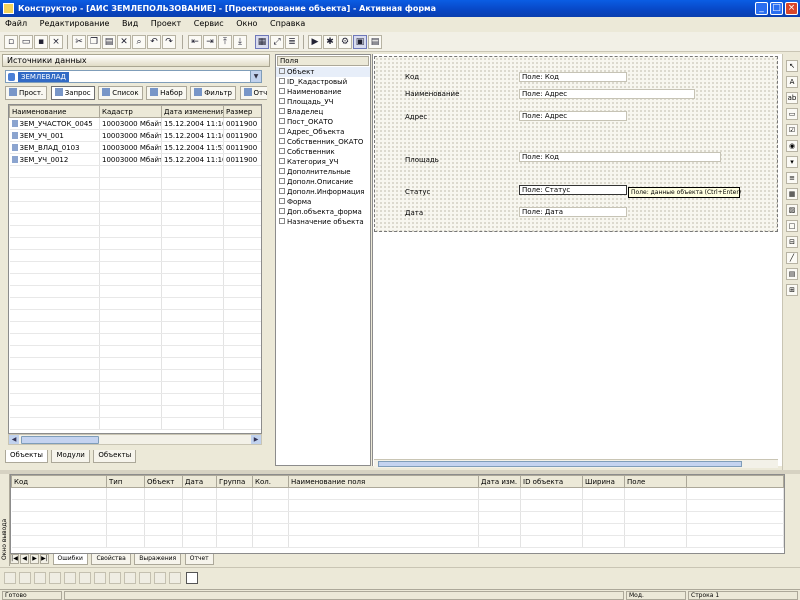 Image resolution: width=800 pixels, height=600 pixels. I want to click on tab-report: Отчет, so click(253, 93).